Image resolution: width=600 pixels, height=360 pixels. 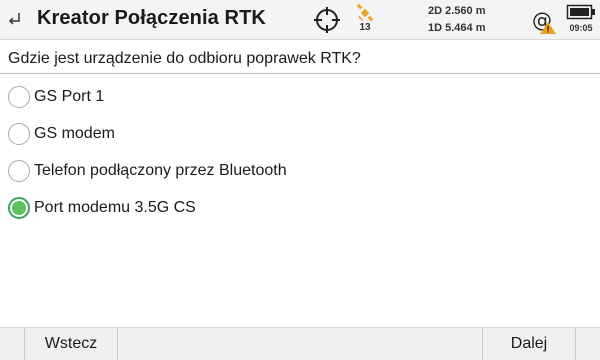 I want to click on option-bluetooth-phone: Telefon podłączony przez Bluetooth, so click(x=300, y=172).